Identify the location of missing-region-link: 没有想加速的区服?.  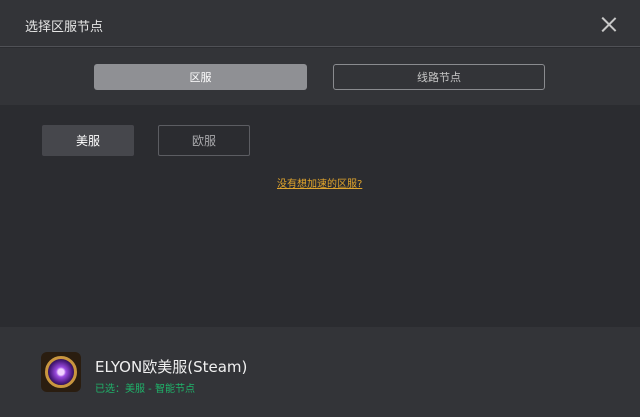
(319, 182).